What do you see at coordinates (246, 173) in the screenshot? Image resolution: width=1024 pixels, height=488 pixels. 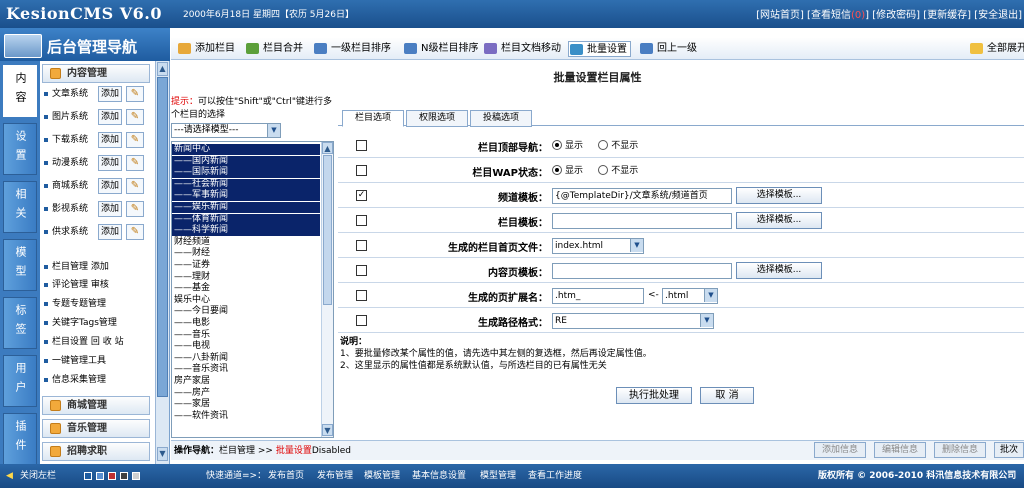 I see `category-option: ——国际新闻` at bounding box center [246, 173].